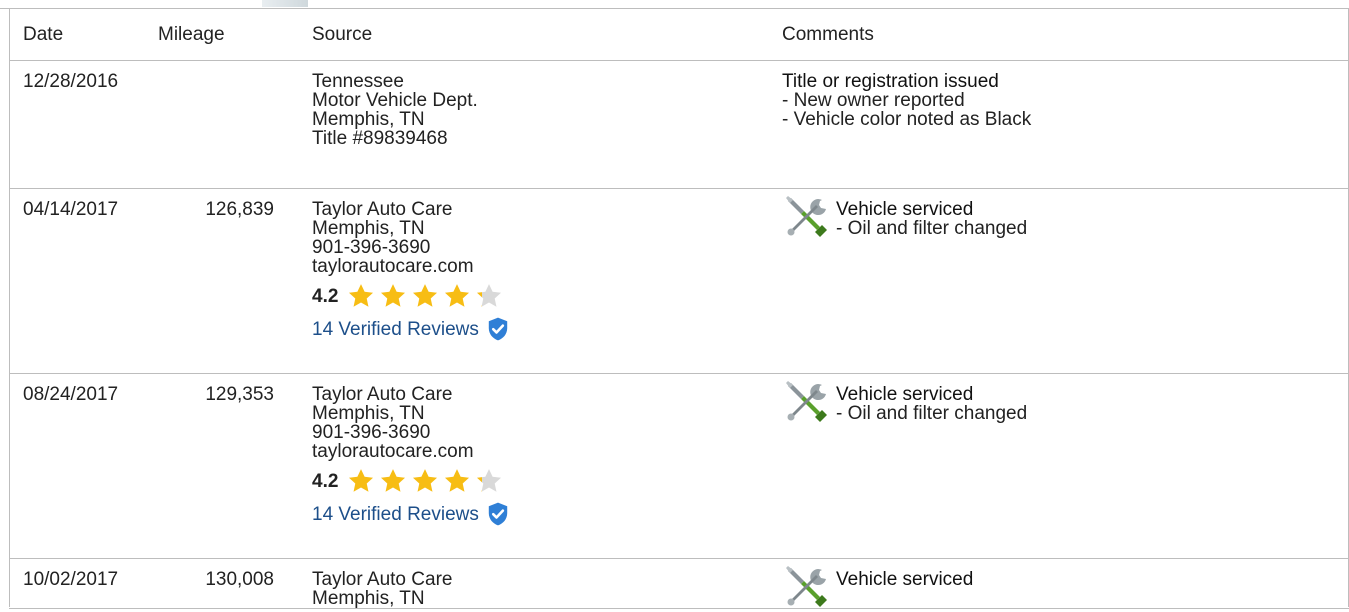 Image resolution: width=1349 pixels, height=612 pixels. I want to click on table-header-row: Date Mileage Source Comments, so click(679, 35).